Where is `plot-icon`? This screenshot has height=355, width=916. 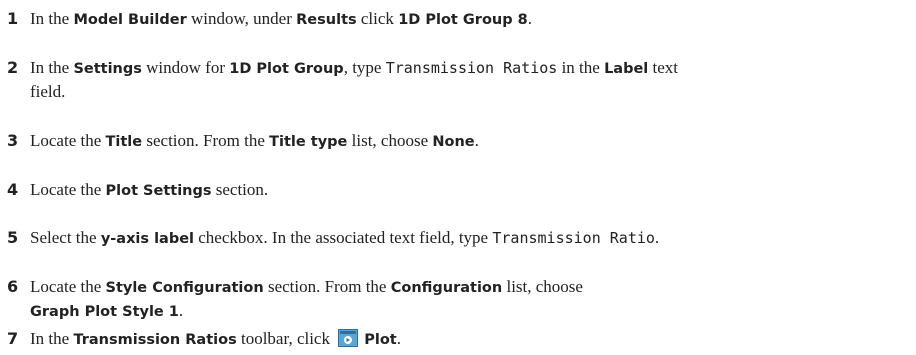
plot-icon is located at coordinates (348, 338).